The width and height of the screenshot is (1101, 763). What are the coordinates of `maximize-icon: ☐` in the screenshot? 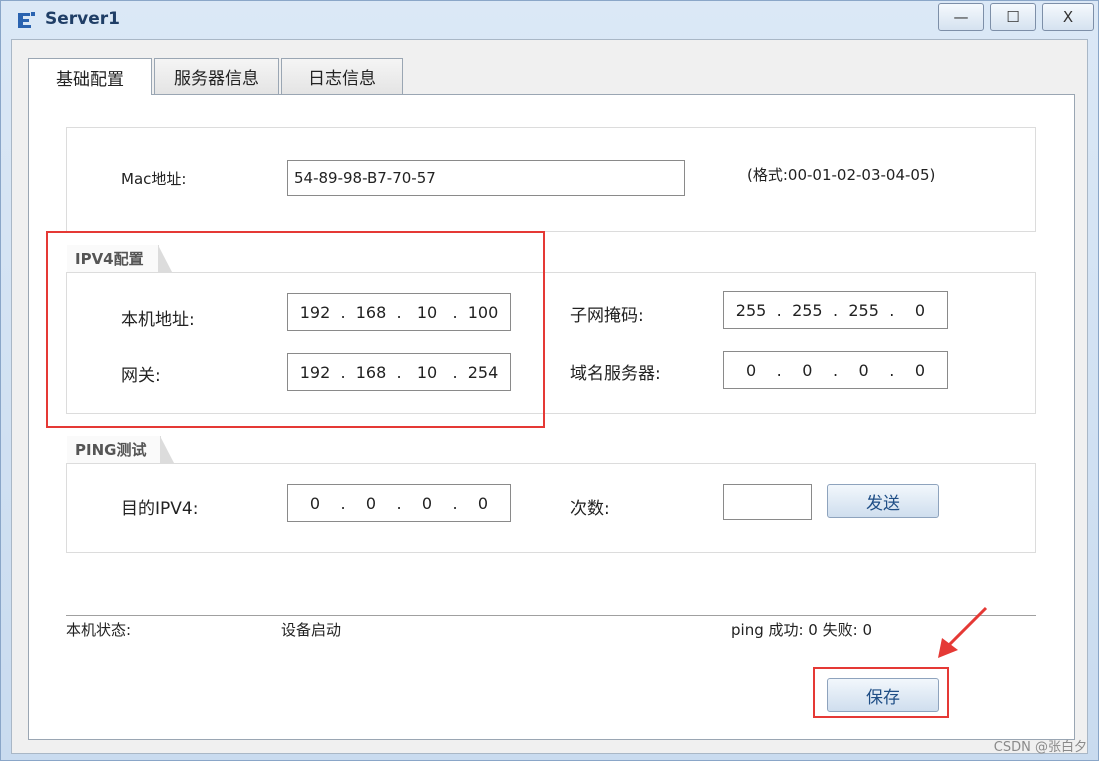 It's located at (1013, 17).